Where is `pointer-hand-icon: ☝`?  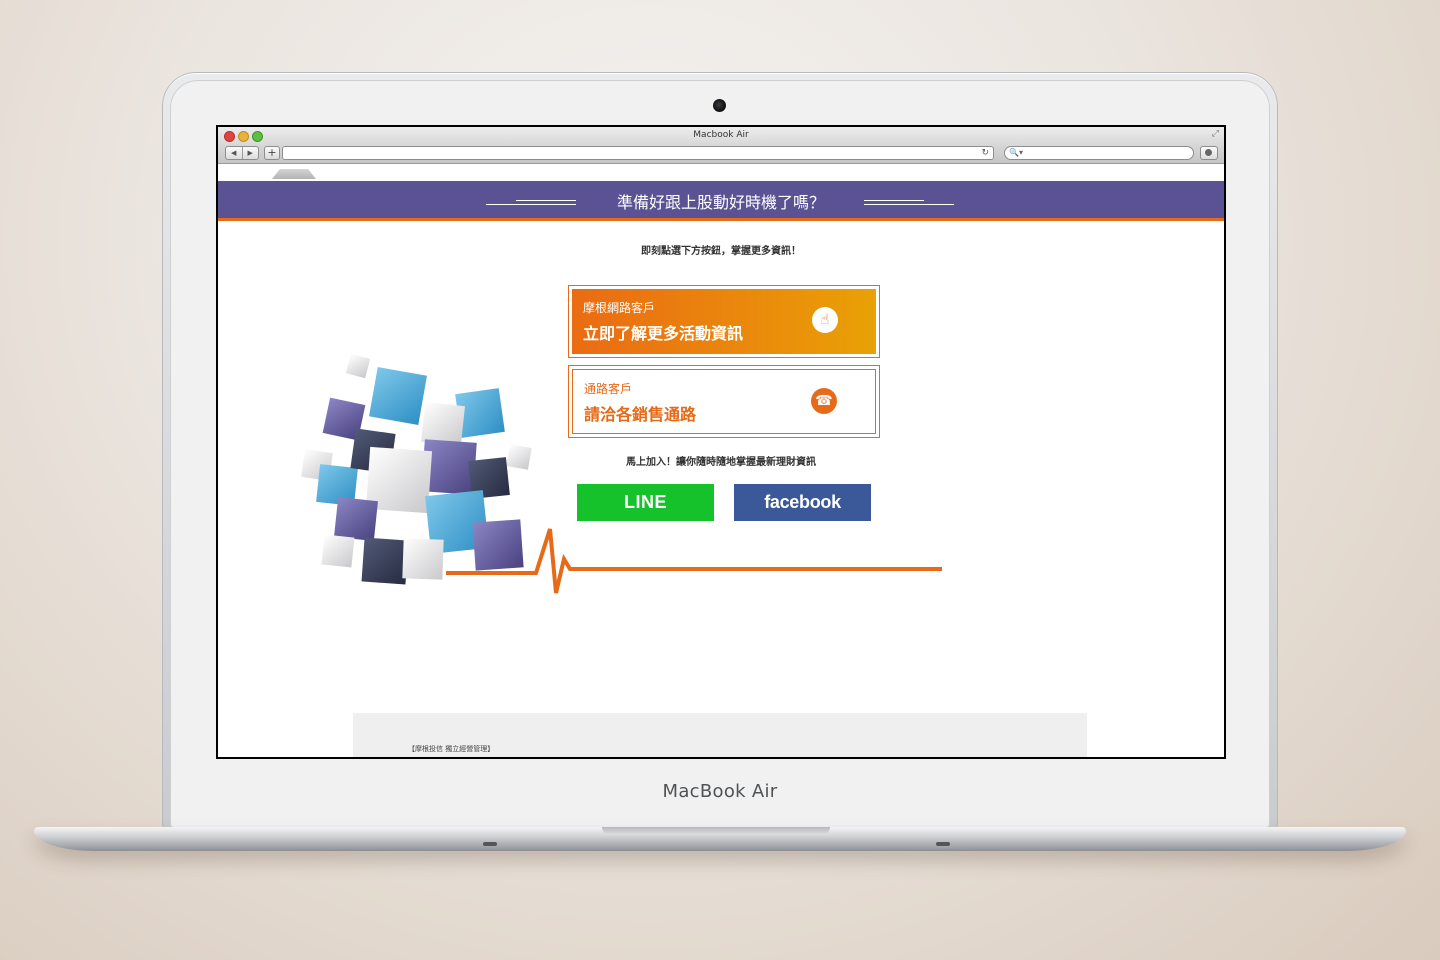 pointer-hand-icon: ☝ is located at coordinates (825, 320).